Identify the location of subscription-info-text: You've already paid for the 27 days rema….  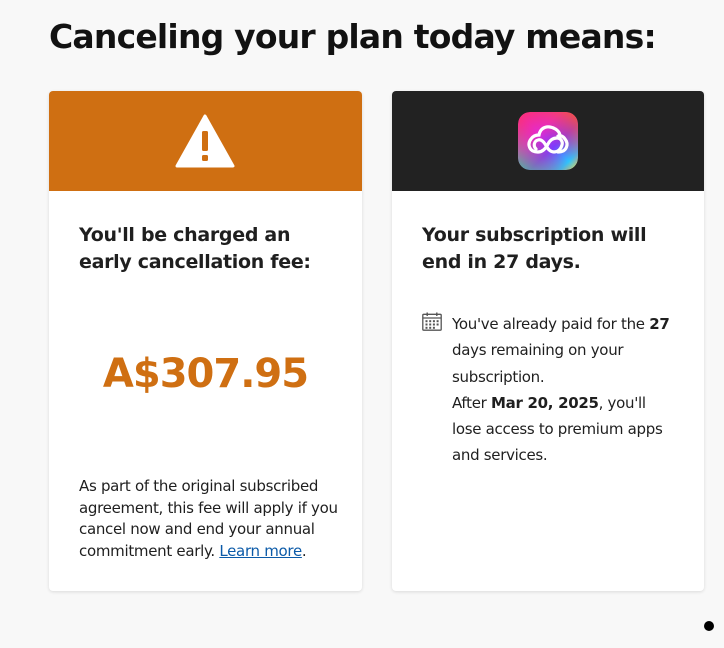
(565, 390).